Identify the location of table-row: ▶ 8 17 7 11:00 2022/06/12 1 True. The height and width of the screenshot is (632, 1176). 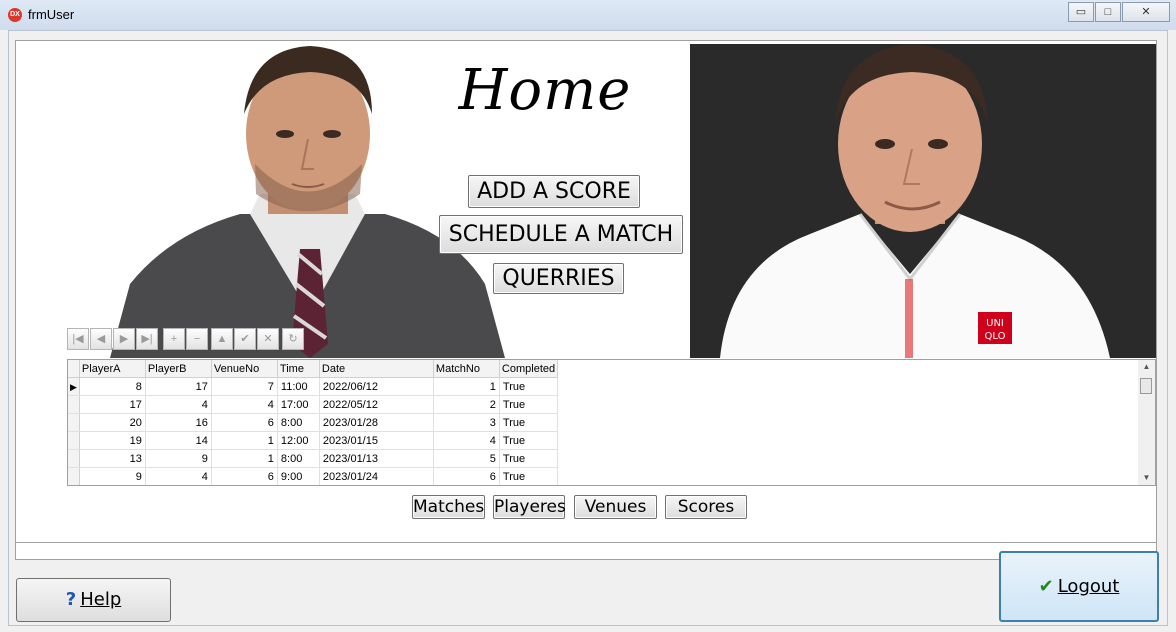
(313, 386).